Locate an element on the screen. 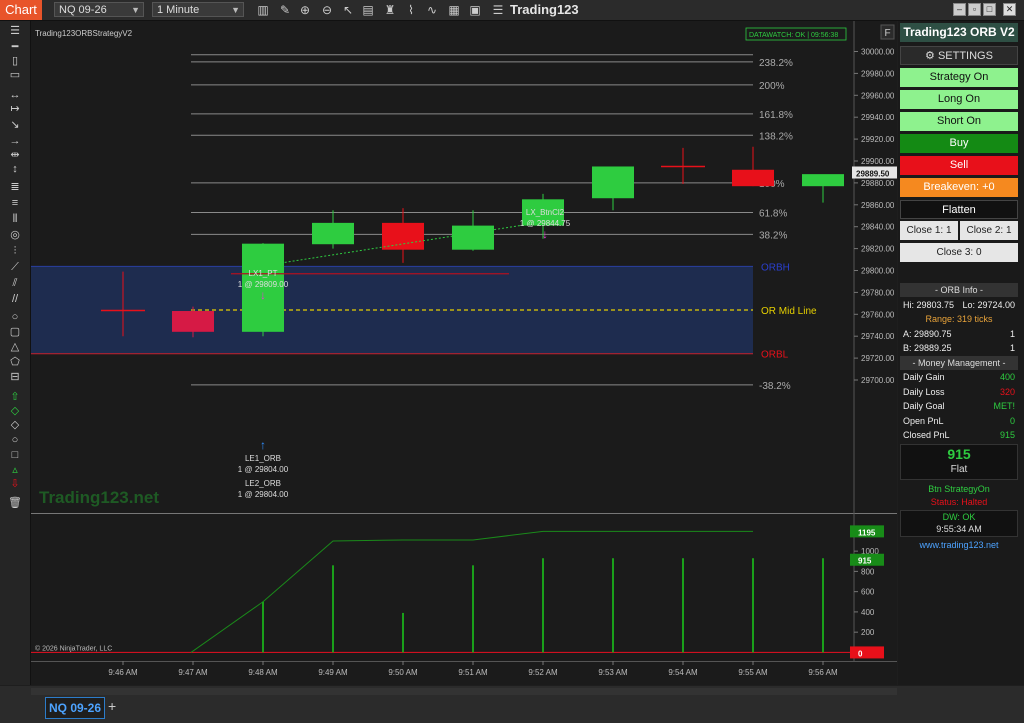 This screenshot has height=723, width=1024. andrews-pitchfork-icon: ⫶ is located at coordinates (15, 251).